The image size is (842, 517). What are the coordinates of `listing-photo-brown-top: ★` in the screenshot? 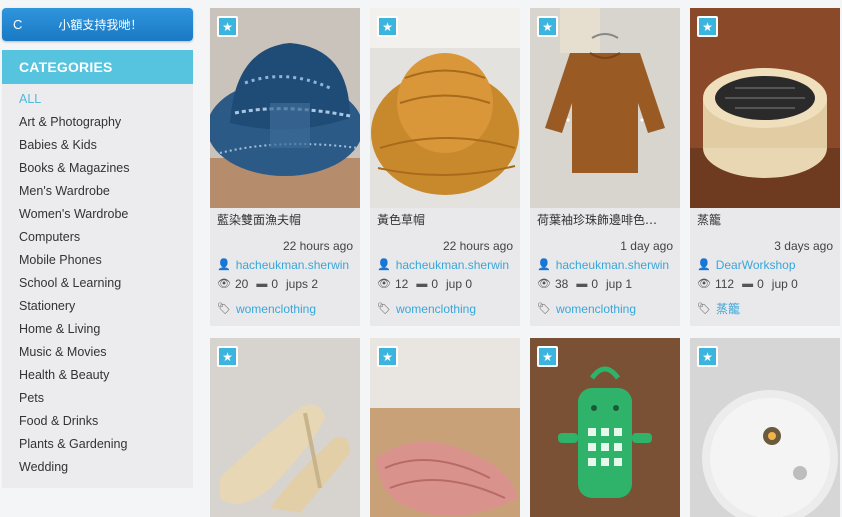 It's located at (605, 108).